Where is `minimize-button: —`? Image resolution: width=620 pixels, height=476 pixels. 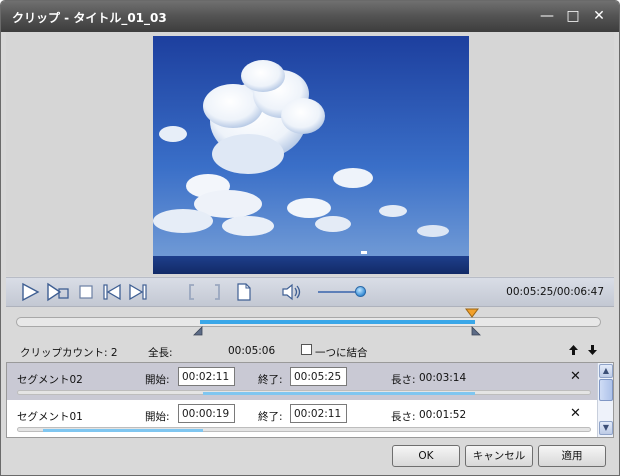
minimize-button: — is located at coordinates (547, 16).